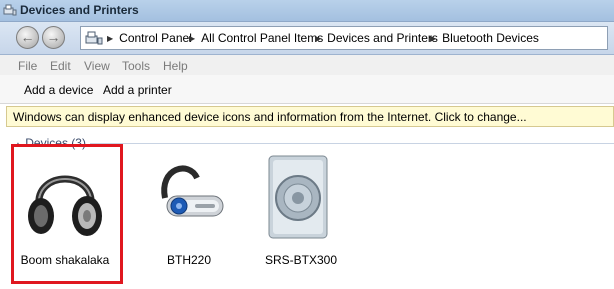  What do you see at coordinates (298, 197) in the screenshot?
I see `speaker-icon` at bounding box center [298, 197].